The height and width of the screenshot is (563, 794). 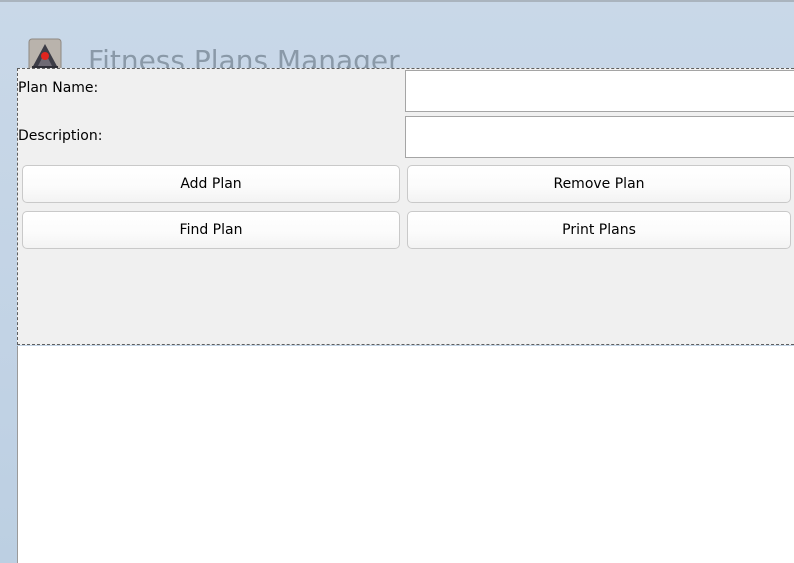 What do you see at coordinates (58, 88) in the screenshot?
I see `plan-name-label: Plan Name:` at bounding box center [58, 88].